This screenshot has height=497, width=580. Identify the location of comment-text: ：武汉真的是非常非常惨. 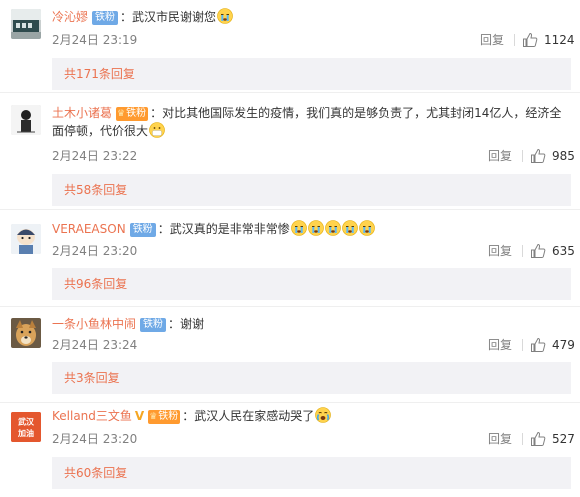
(223, 229).